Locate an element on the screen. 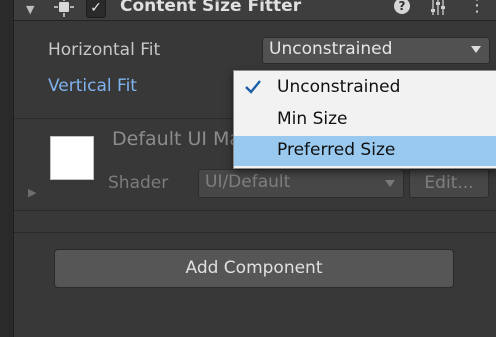 This screenshot has width=496, height=337. shader-dropdown: UI/Default is located at coordinates (301, 183).